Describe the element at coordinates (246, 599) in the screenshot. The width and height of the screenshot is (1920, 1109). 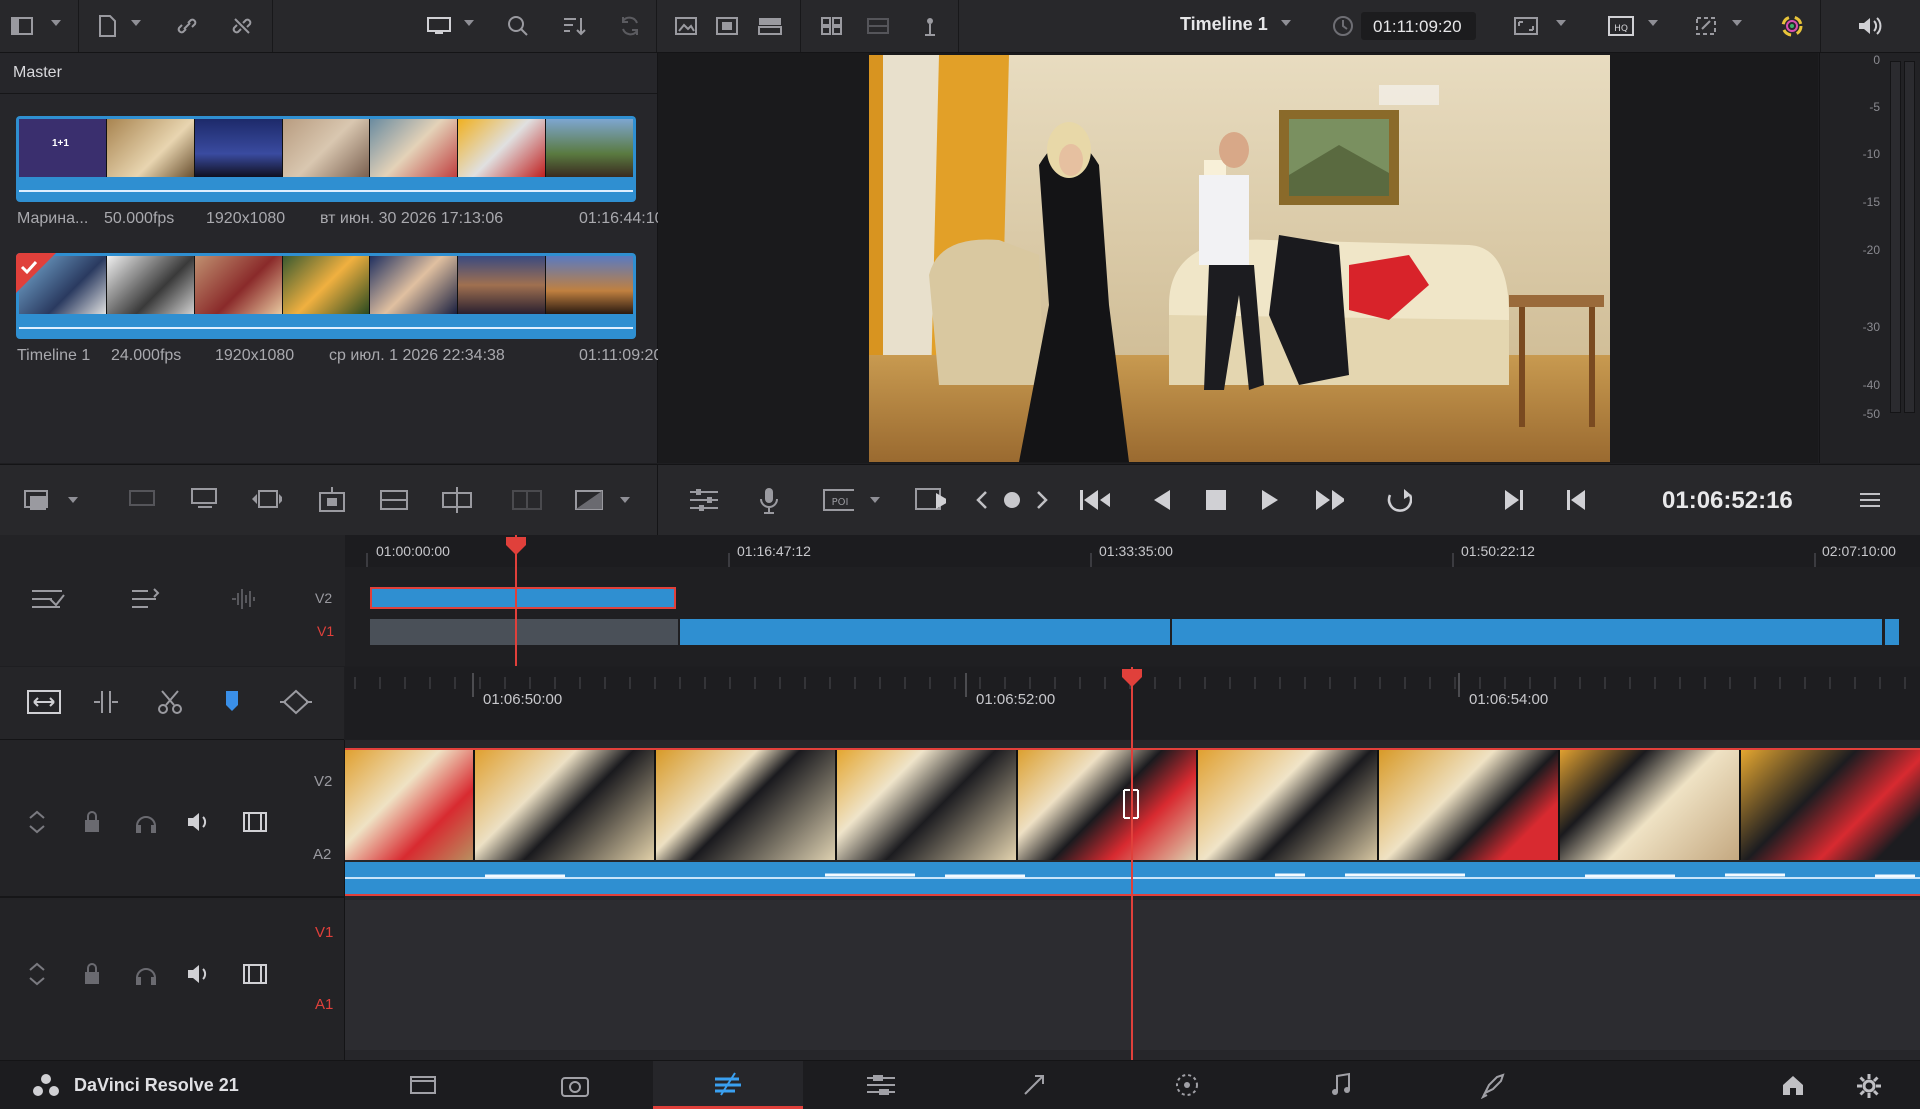
I see `audio-waveform-icon` at that location.